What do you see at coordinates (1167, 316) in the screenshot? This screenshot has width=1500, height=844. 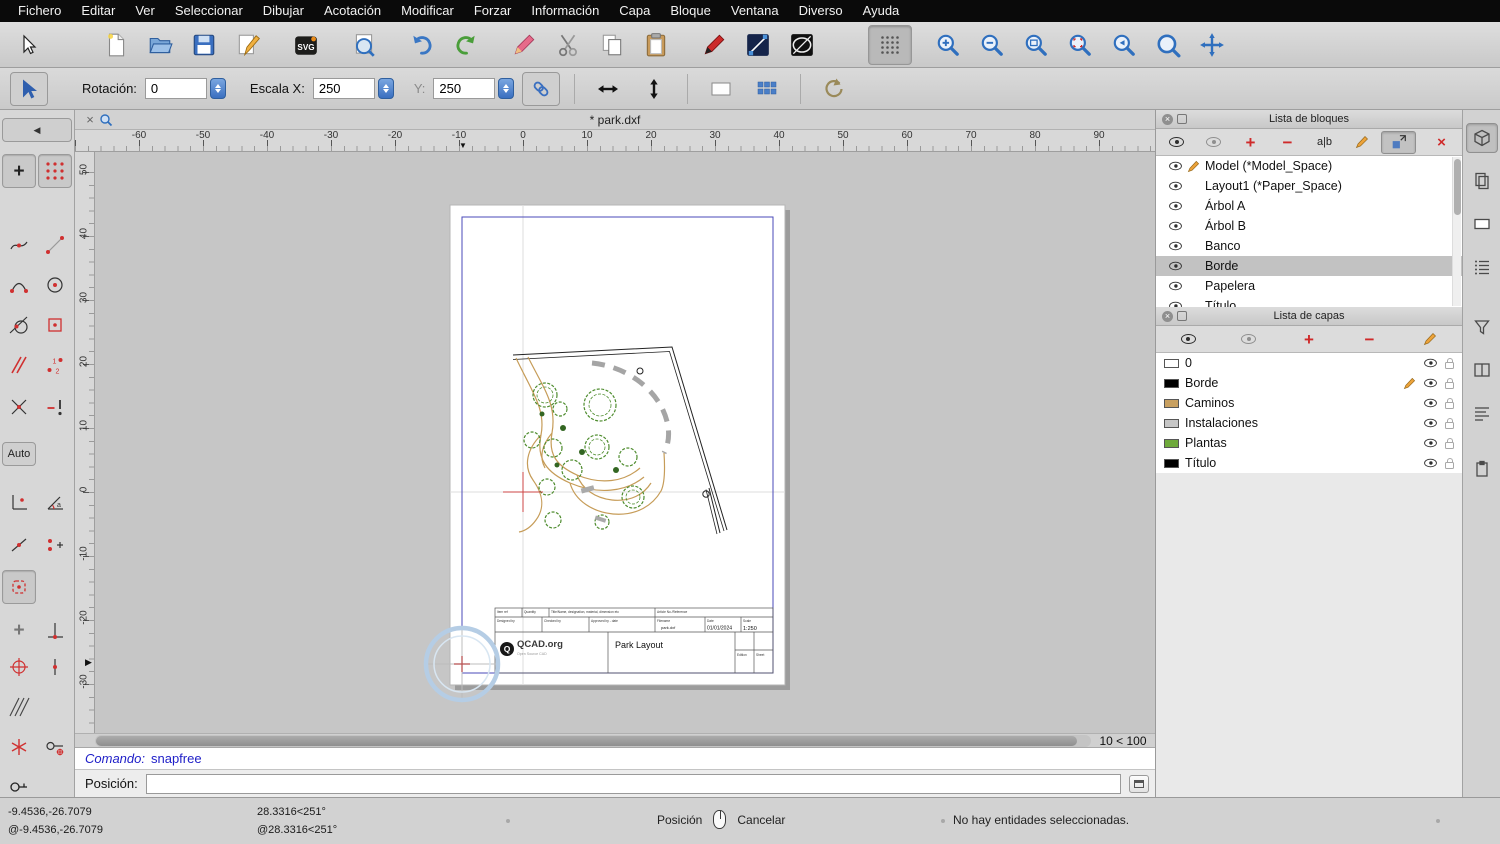 I see `panel-close-icon: ×` at bounding box center [1167, 316].